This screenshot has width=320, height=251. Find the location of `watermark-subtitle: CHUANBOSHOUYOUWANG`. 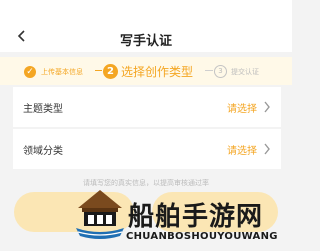

watermark-subtitle: CHUANBOSHOUYOUWANG is located at coordinates (202, 236).